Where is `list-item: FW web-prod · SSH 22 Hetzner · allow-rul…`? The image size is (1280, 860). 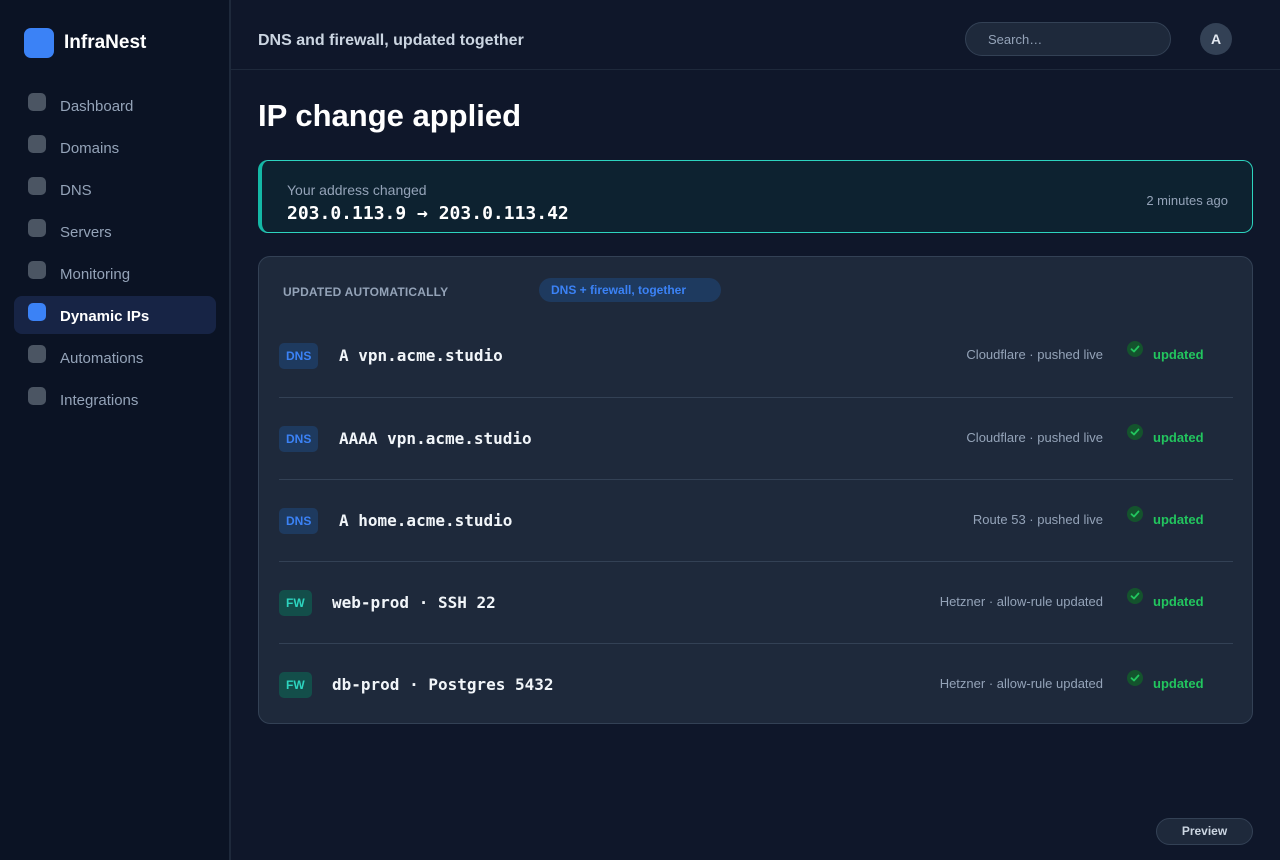
list-item: FW web-prod · SSH 22 Hetzner · allow-rul… is located at coordinates (756, 602).